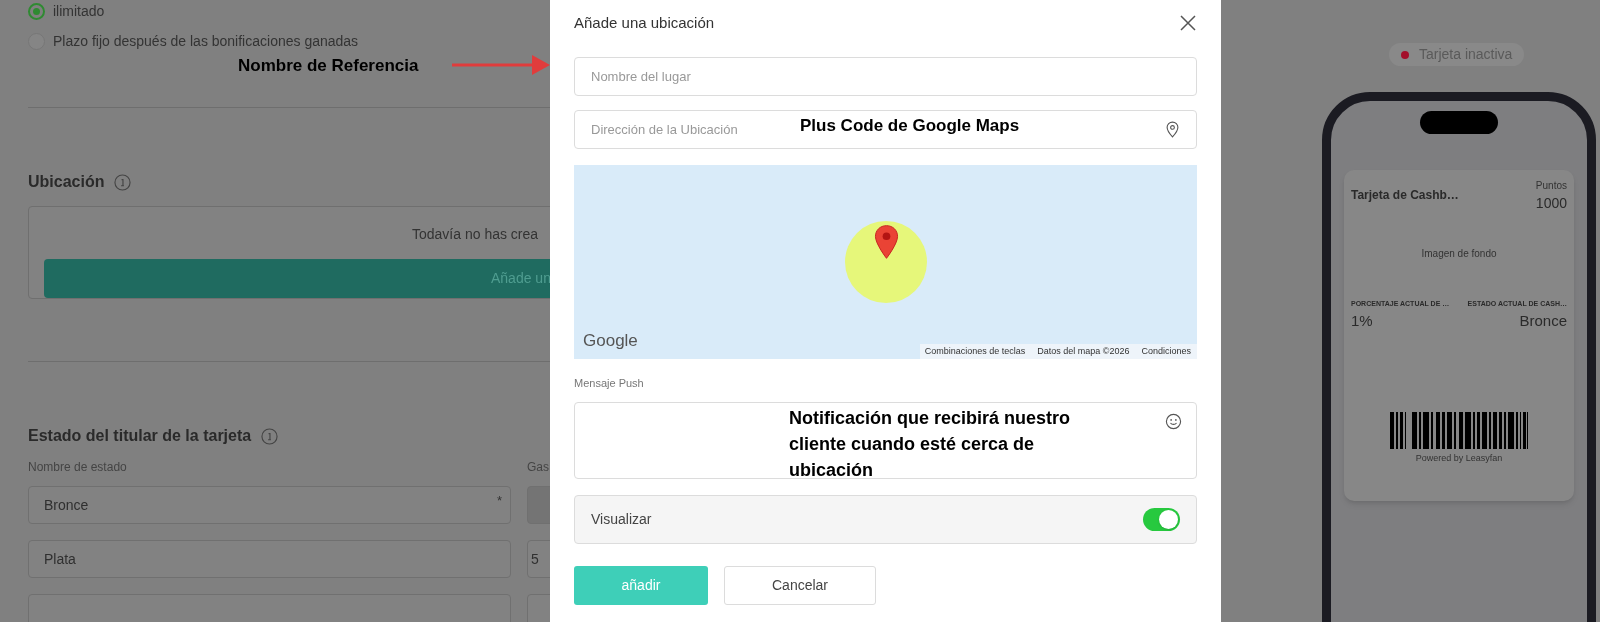 This screenshot has width=1600, height=622. What do you see at coordinates (328, 66) in the screenshot?
I see `annotation-label: Nombre de Referencia` at bounding box center [328, 66].